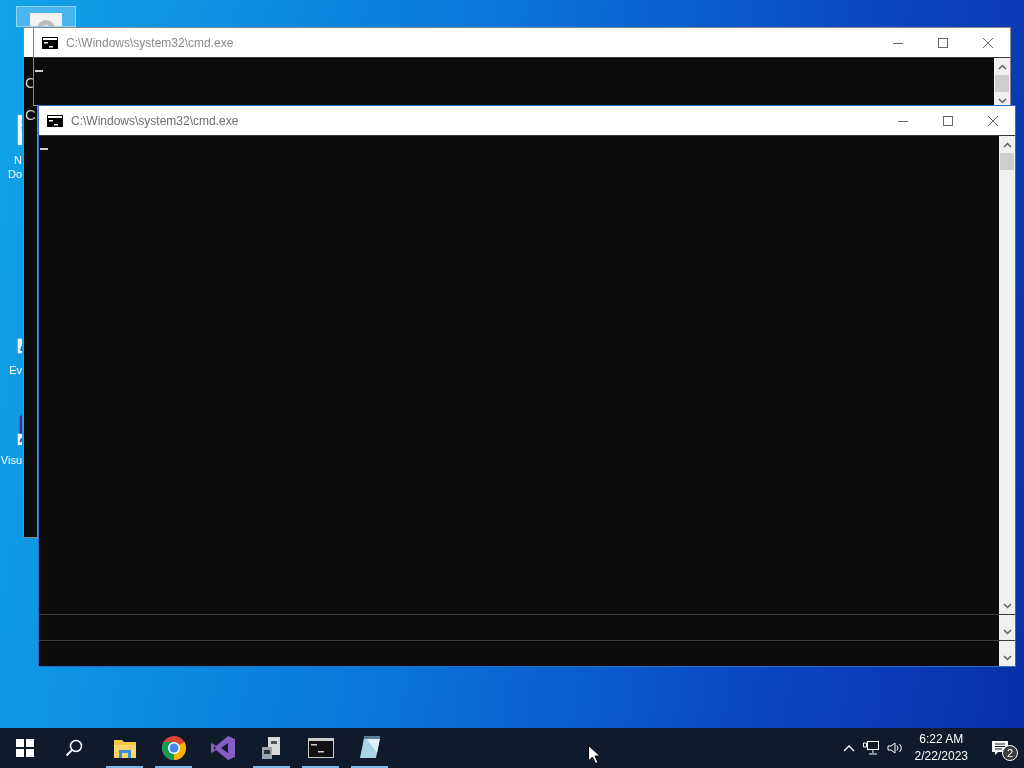 The height and width of the screenshot is (768, 1024). What do you see at coordinates (594, 754) in the screenshot?
I see `mouse-pointer-icon` at bounding box center [594, 754].